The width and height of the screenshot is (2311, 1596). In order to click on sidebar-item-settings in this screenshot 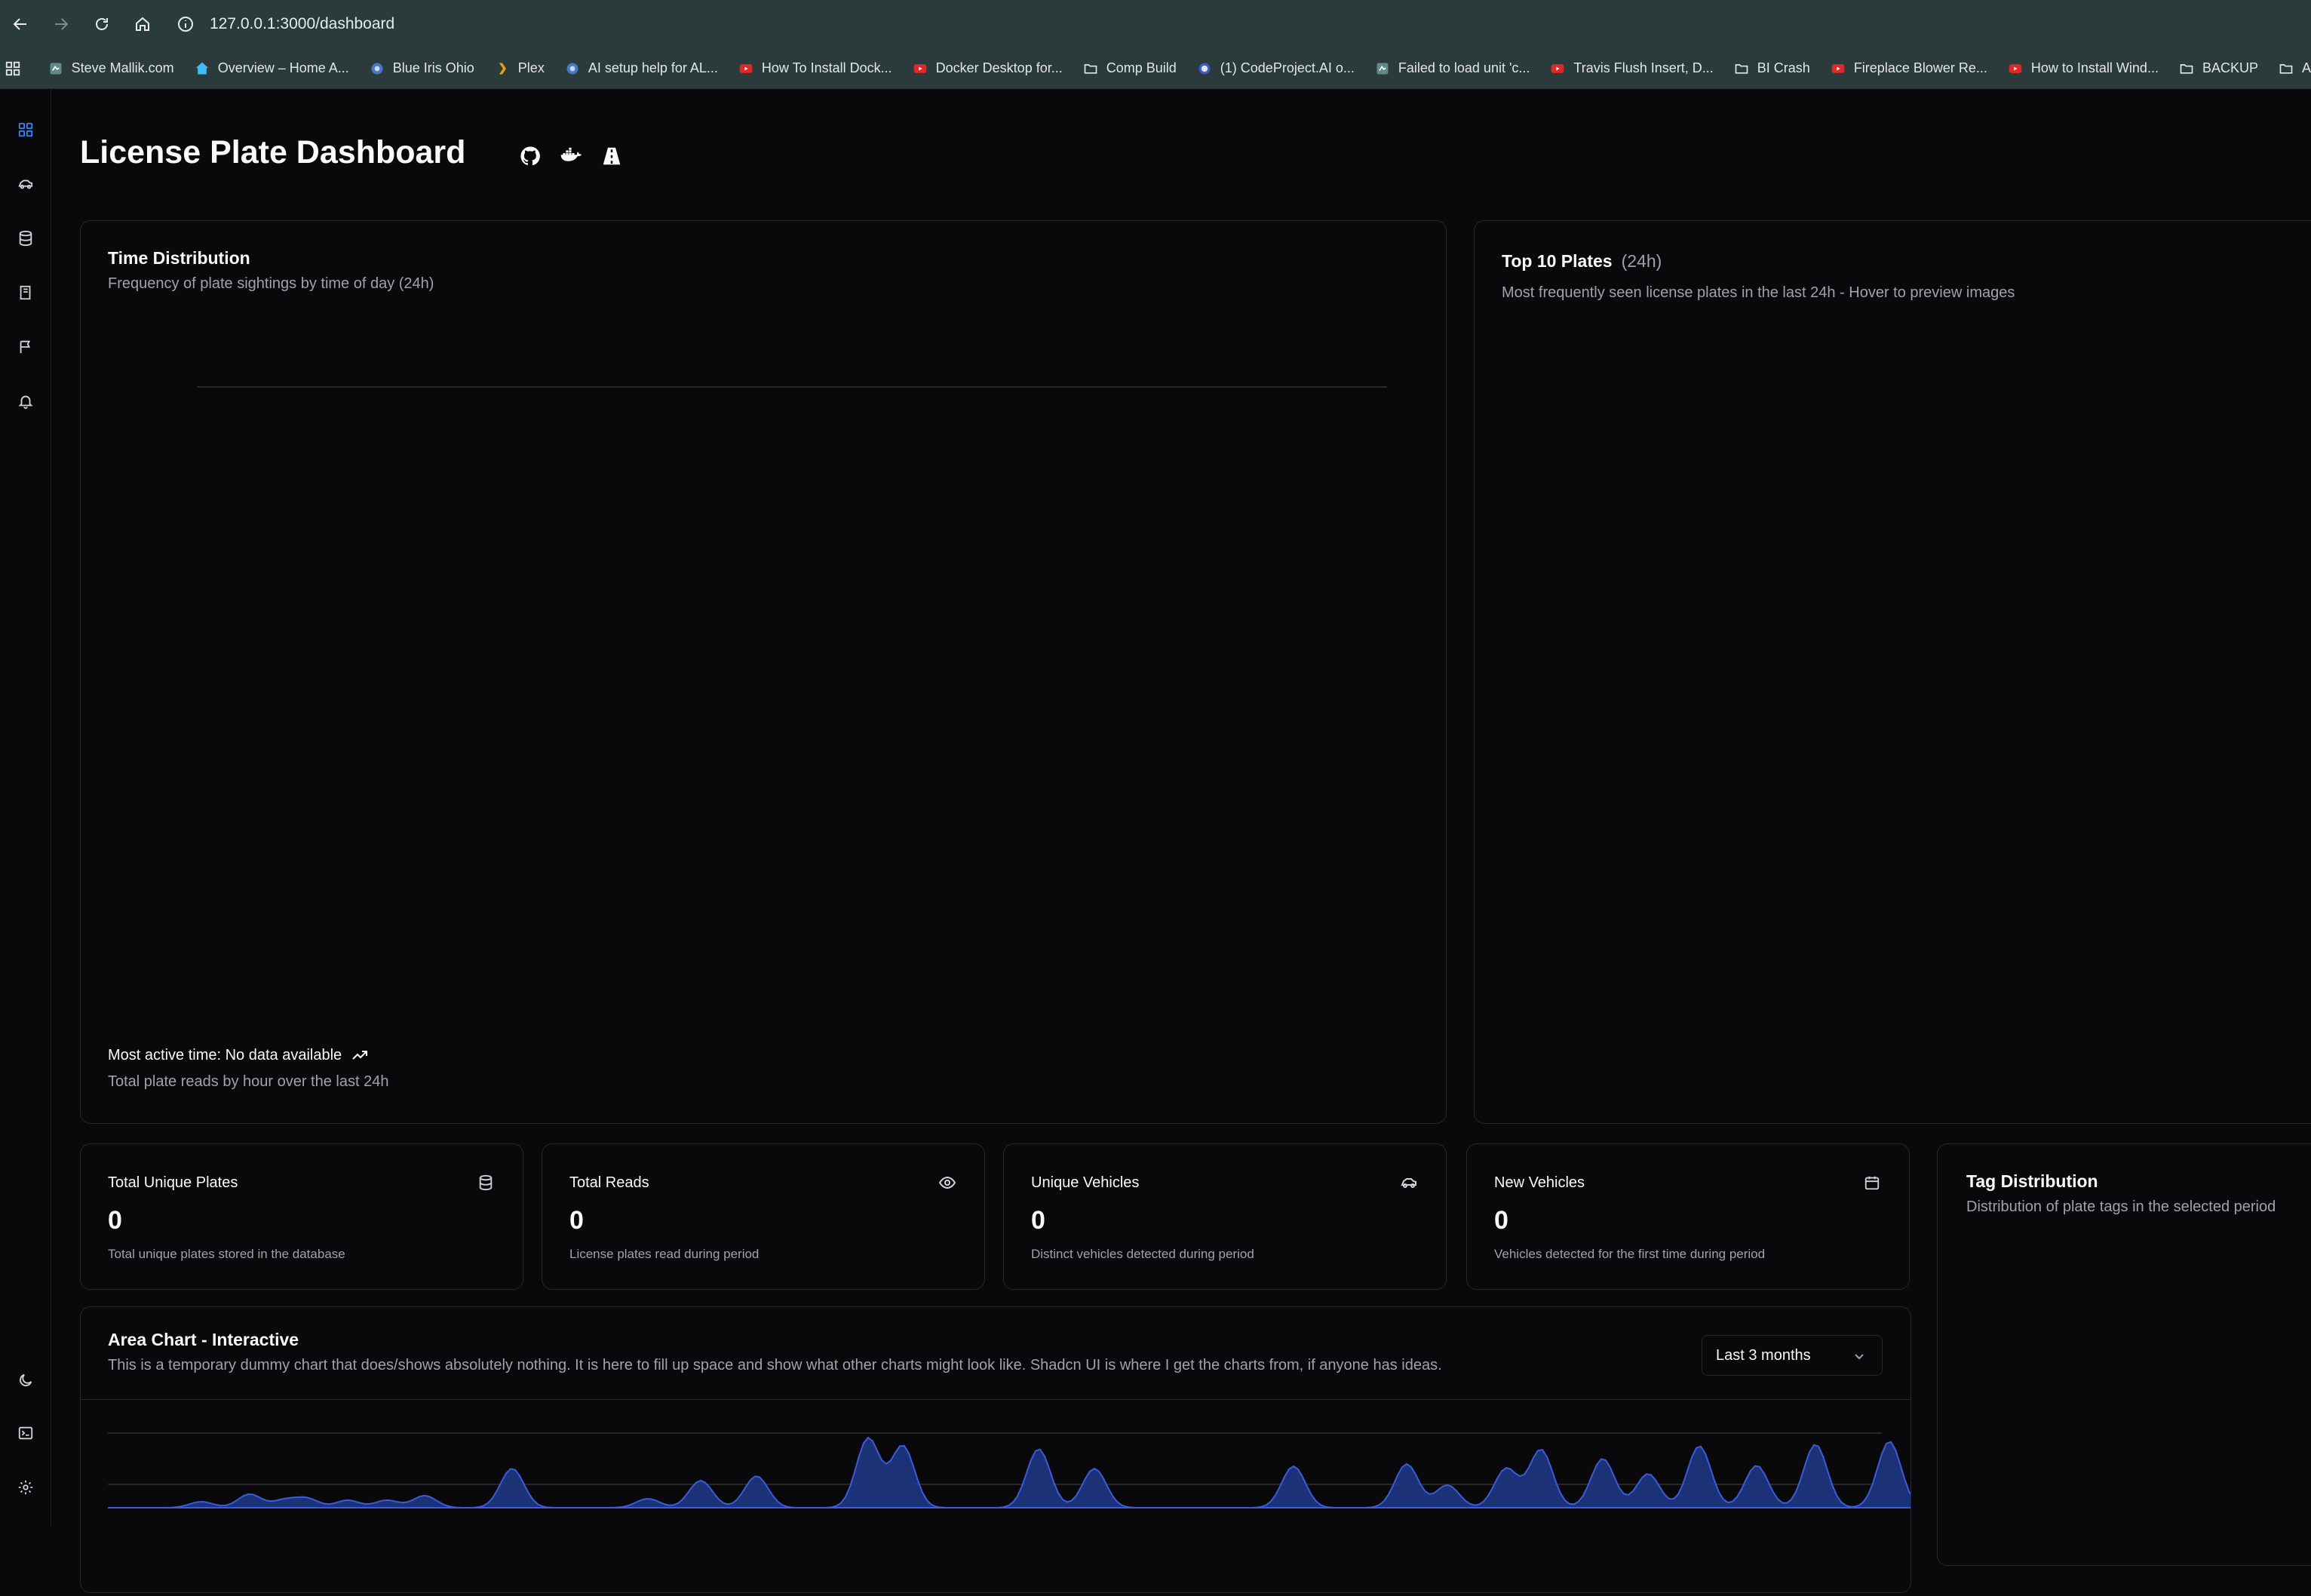, I will do `click(26, 1487)`.